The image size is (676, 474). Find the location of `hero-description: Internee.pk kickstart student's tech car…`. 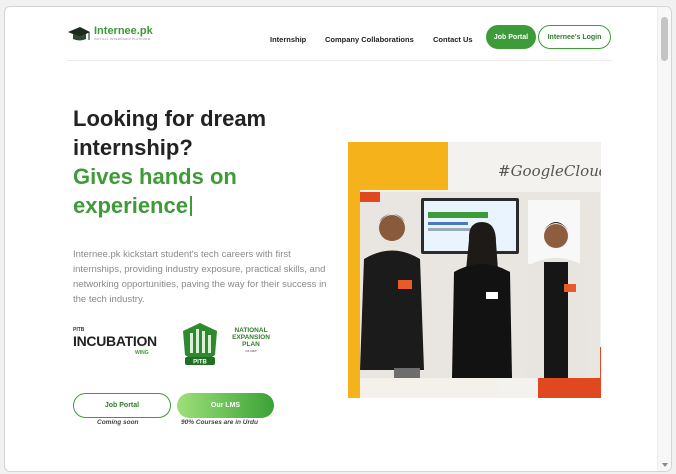

hero-description: Internee.pk kickstart student's tech car… is located at coordinates (200, 277).